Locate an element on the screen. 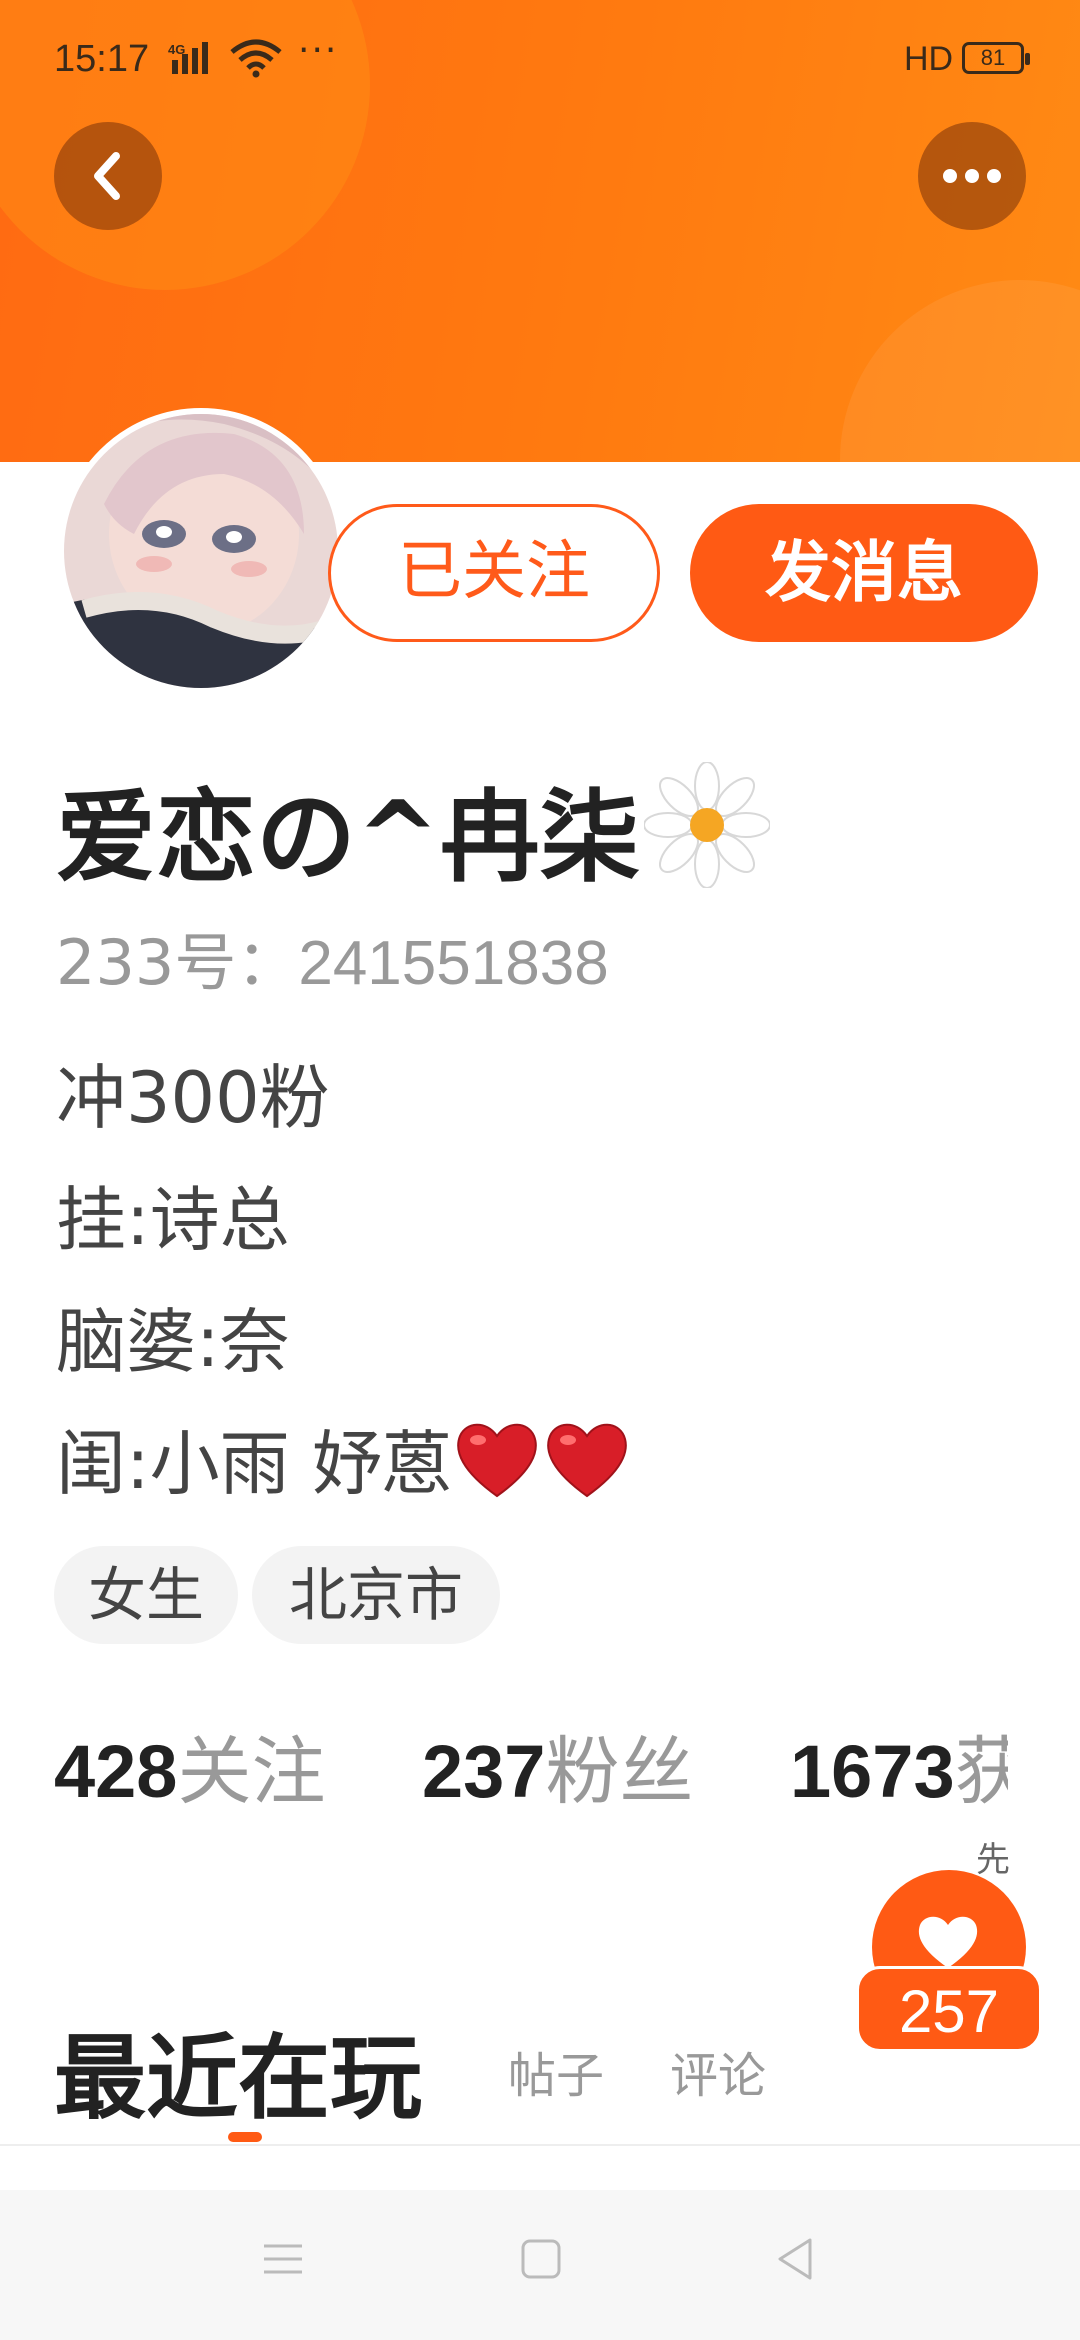  gender-tag: 女生 is located at coordinates (146, 1595).